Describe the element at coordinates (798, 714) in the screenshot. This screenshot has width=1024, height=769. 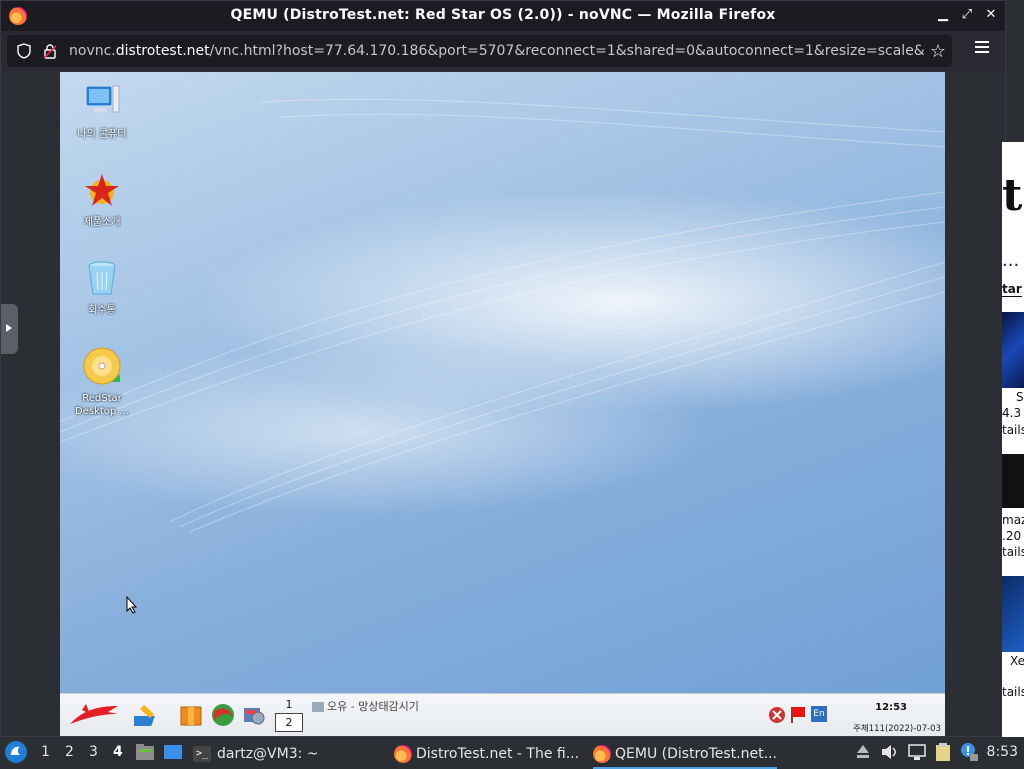
I see `flag-icon` at that location.